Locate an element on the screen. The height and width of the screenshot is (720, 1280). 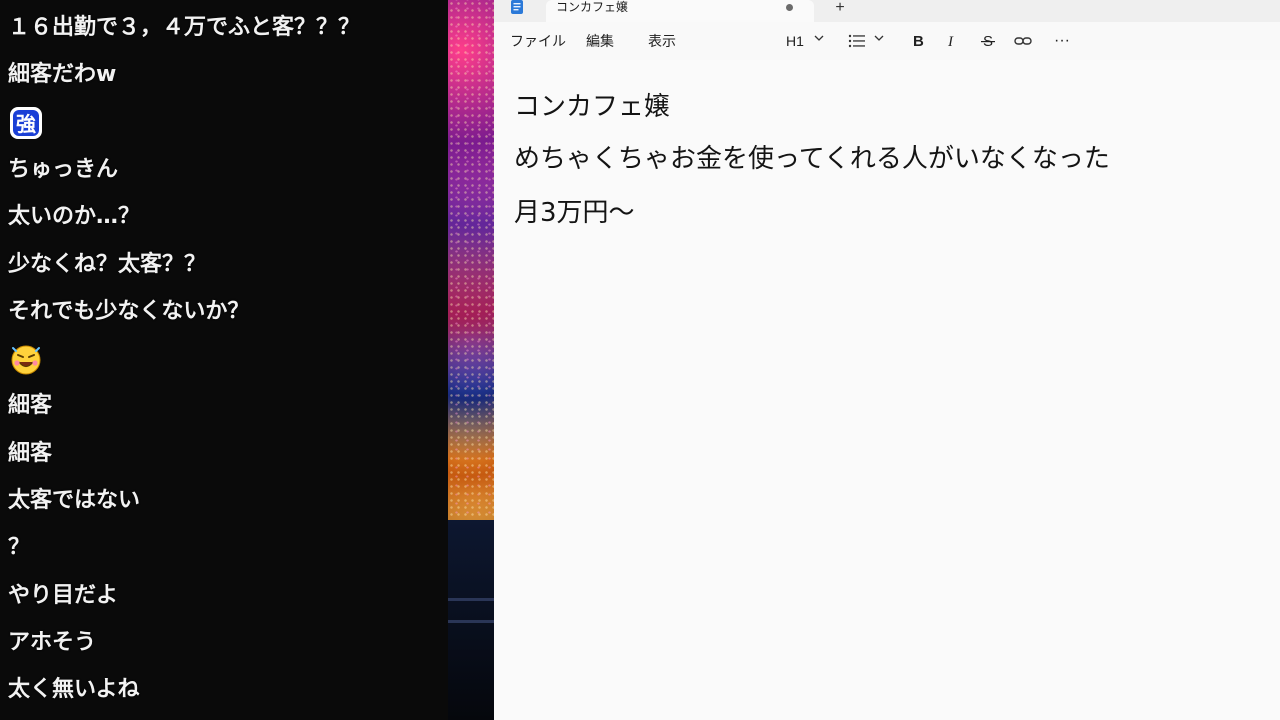
strikethrough-button: S is located at coordinates (989, 41).